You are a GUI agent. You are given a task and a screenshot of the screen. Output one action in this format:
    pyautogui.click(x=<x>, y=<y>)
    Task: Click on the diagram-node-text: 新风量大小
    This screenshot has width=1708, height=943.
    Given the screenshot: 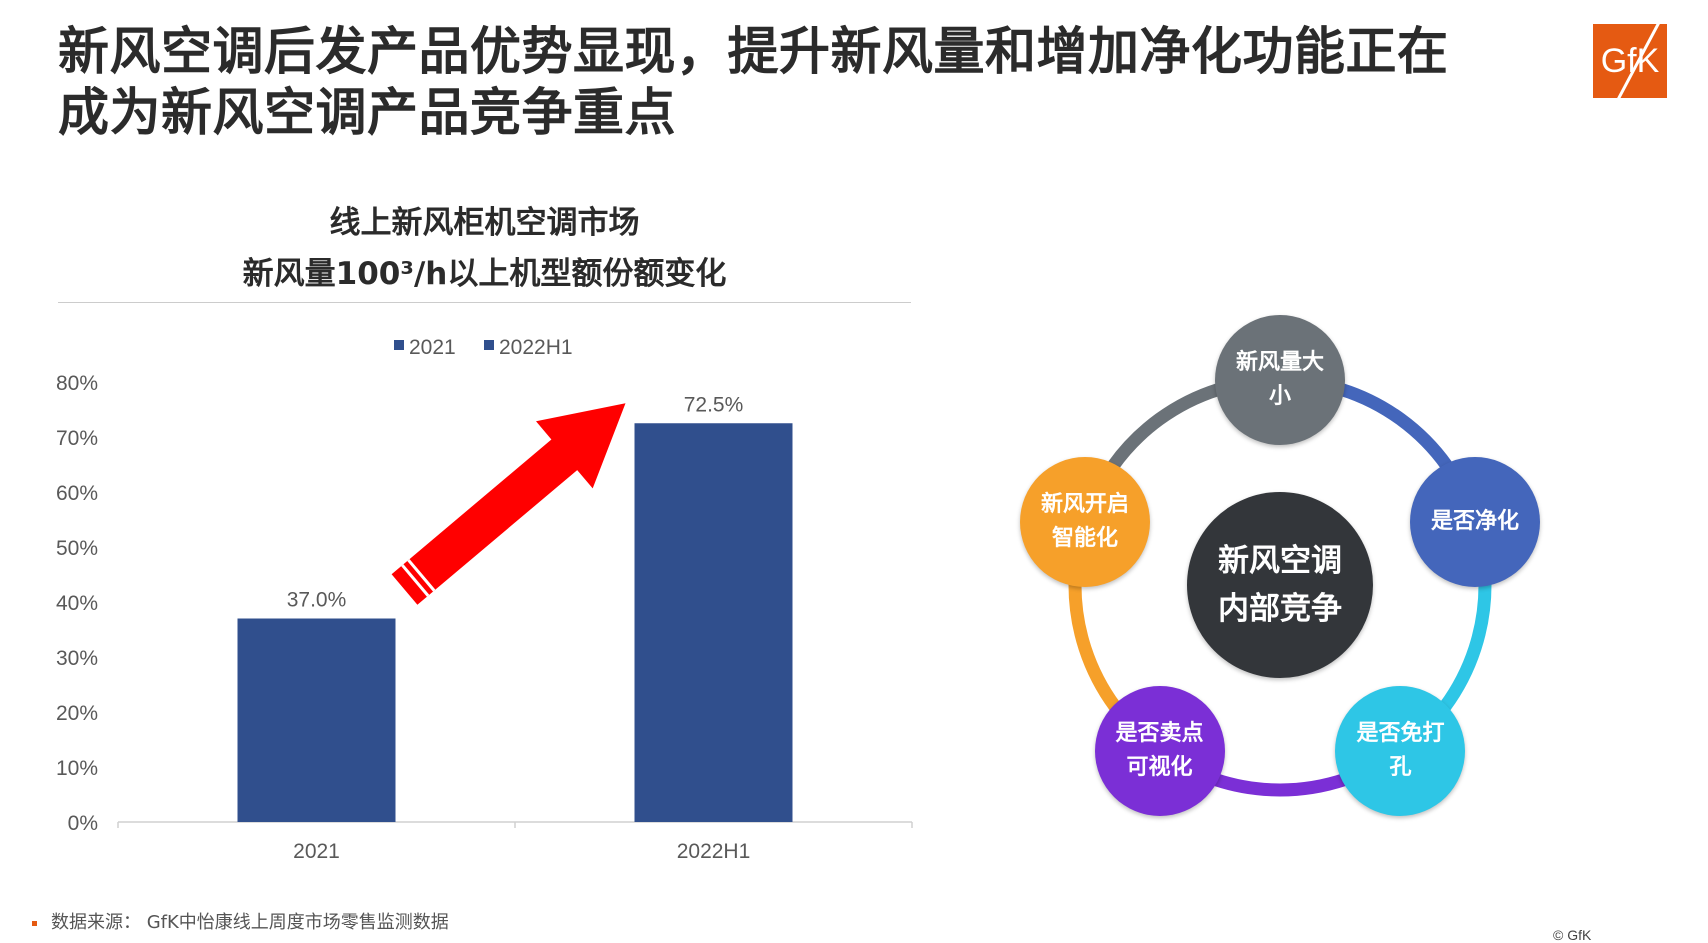 What is the action you would take?
    pyautogui.click(x=1280, y=380)
    